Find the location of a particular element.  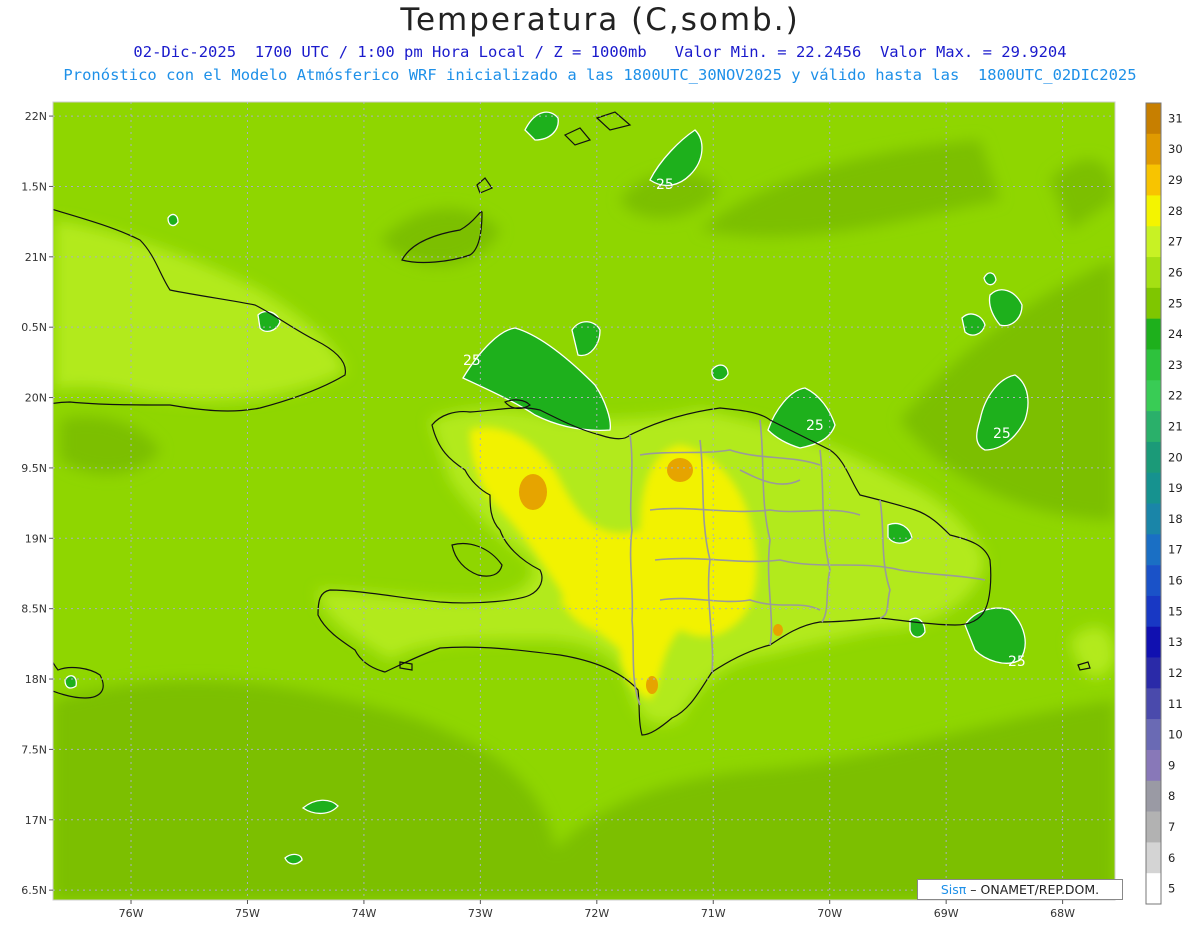

colorbar-label: 15 is located at coordinates (1175, 611).